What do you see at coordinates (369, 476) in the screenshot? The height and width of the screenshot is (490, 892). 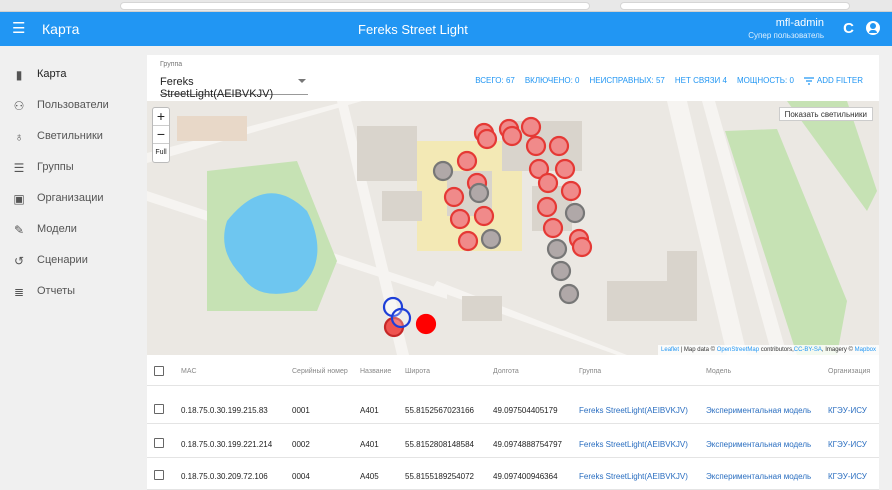 I see `cell-name: A405` at bounding box center [369, 476].